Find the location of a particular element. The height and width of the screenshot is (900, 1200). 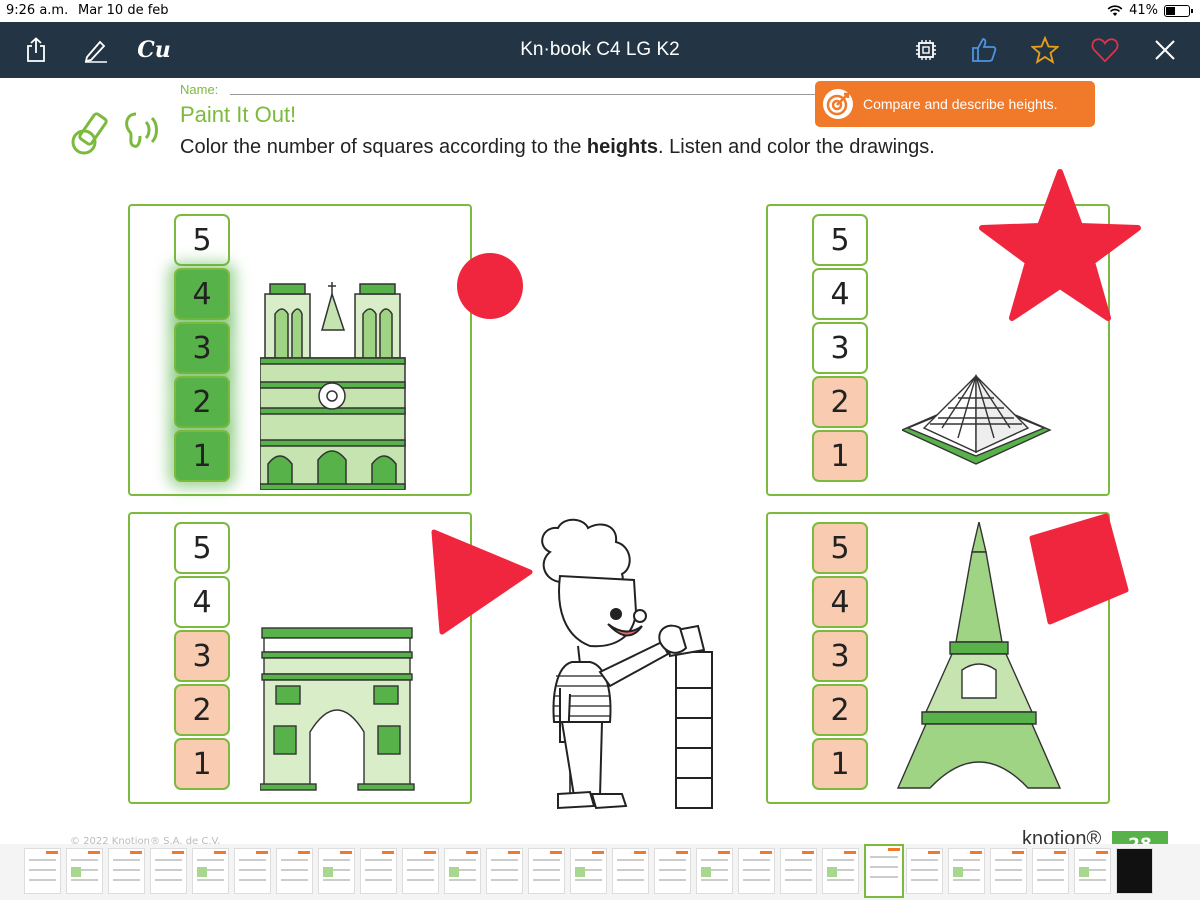

book-title: Kn·book C4 LG K2 is located at coordinates (600, 49).